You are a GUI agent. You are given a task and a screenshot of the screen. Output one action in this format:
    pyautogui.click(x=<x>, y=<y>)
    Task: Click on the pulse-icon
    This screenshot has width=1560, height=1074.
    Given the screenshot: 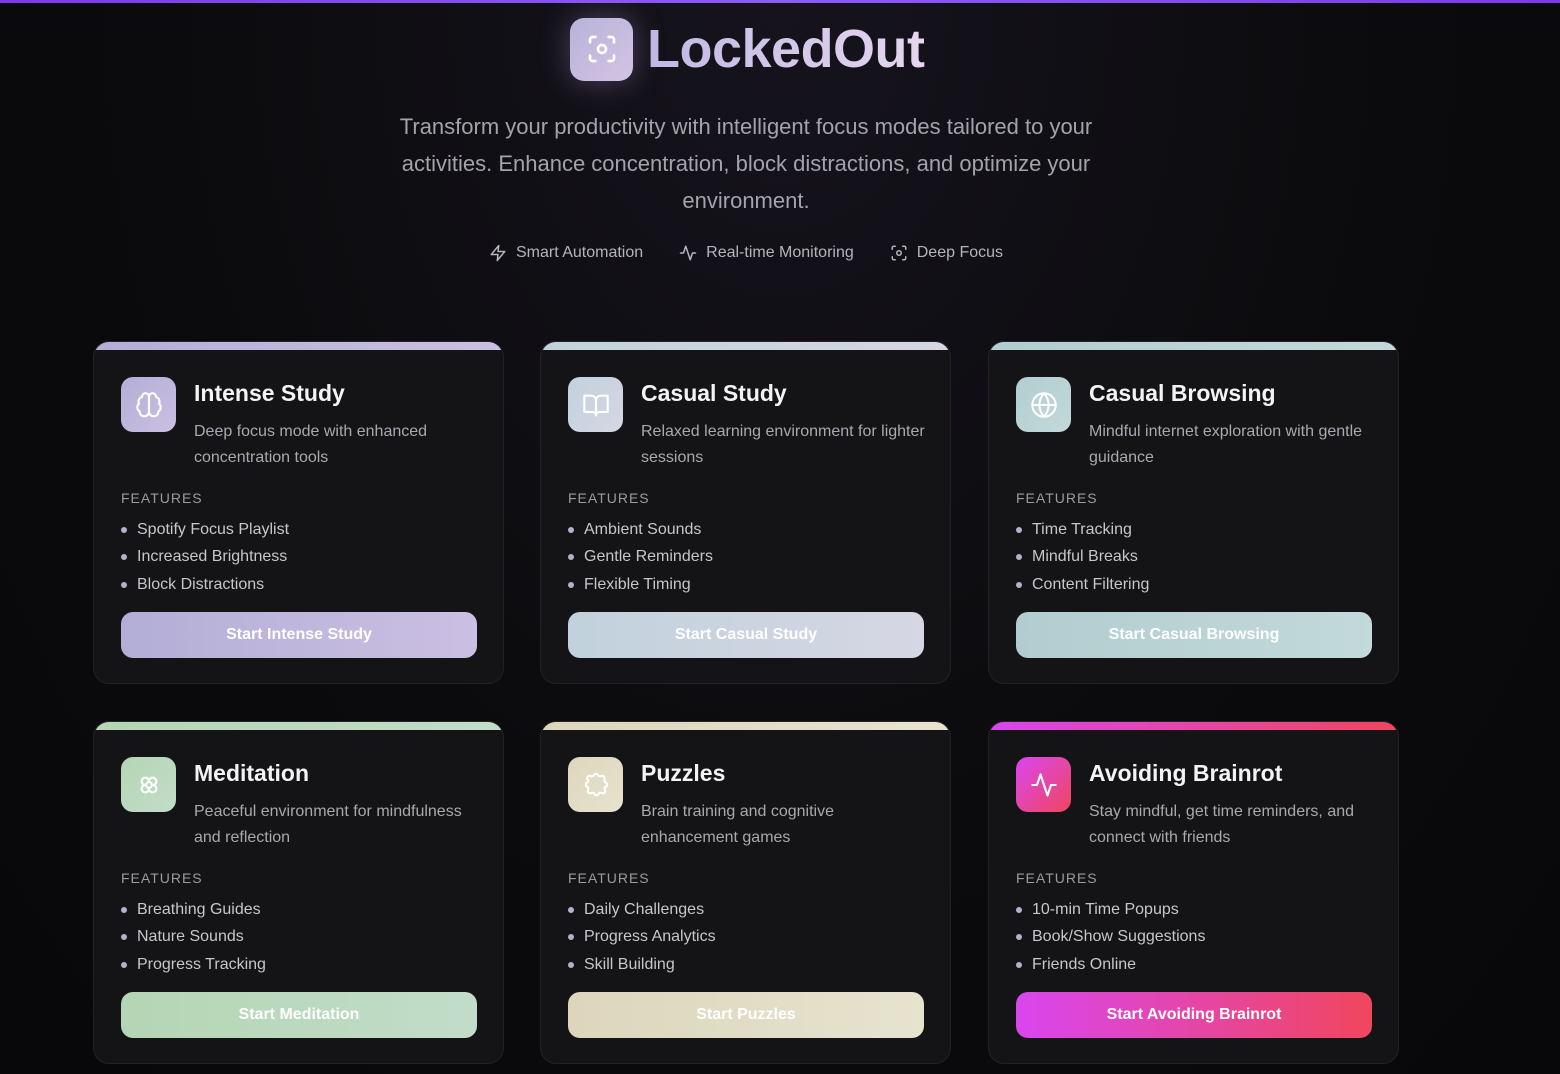 What is the action you would take?
    pyautogui.click(x=1043, y=784)
    